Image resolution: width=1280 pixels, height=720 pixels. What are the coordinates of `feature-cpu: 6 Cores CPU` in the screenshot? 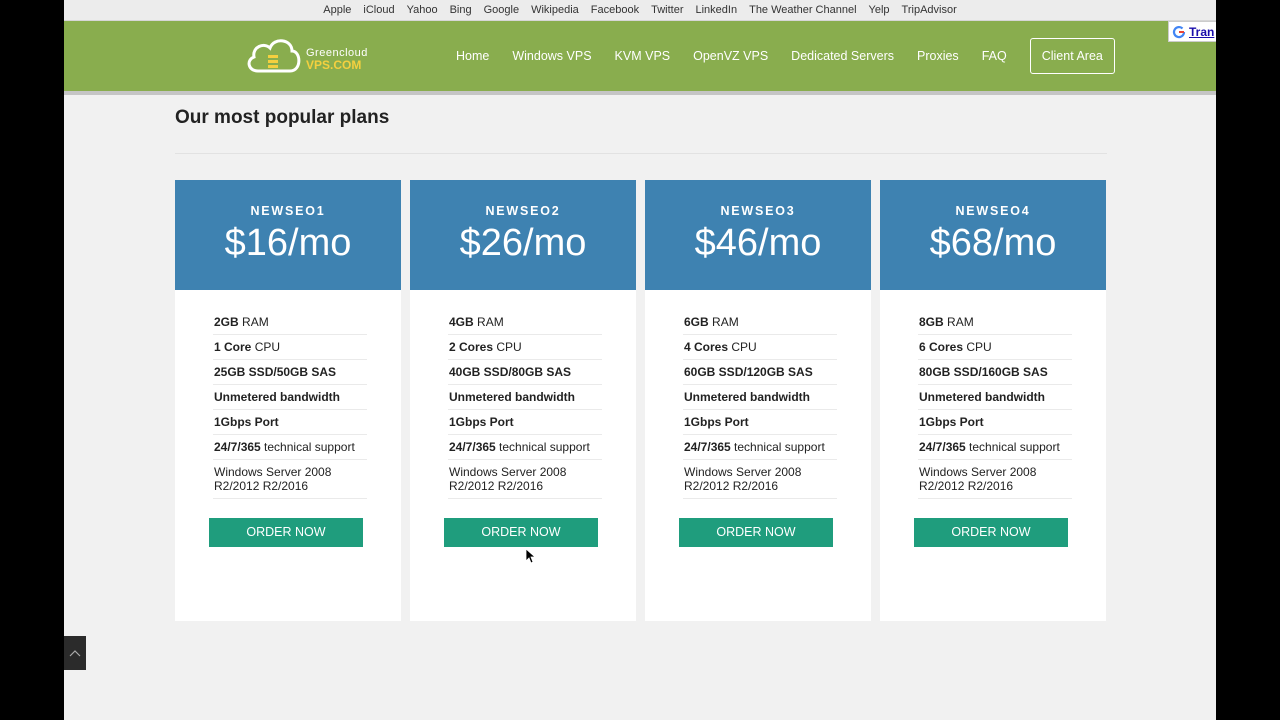 It's located at (995, 347).